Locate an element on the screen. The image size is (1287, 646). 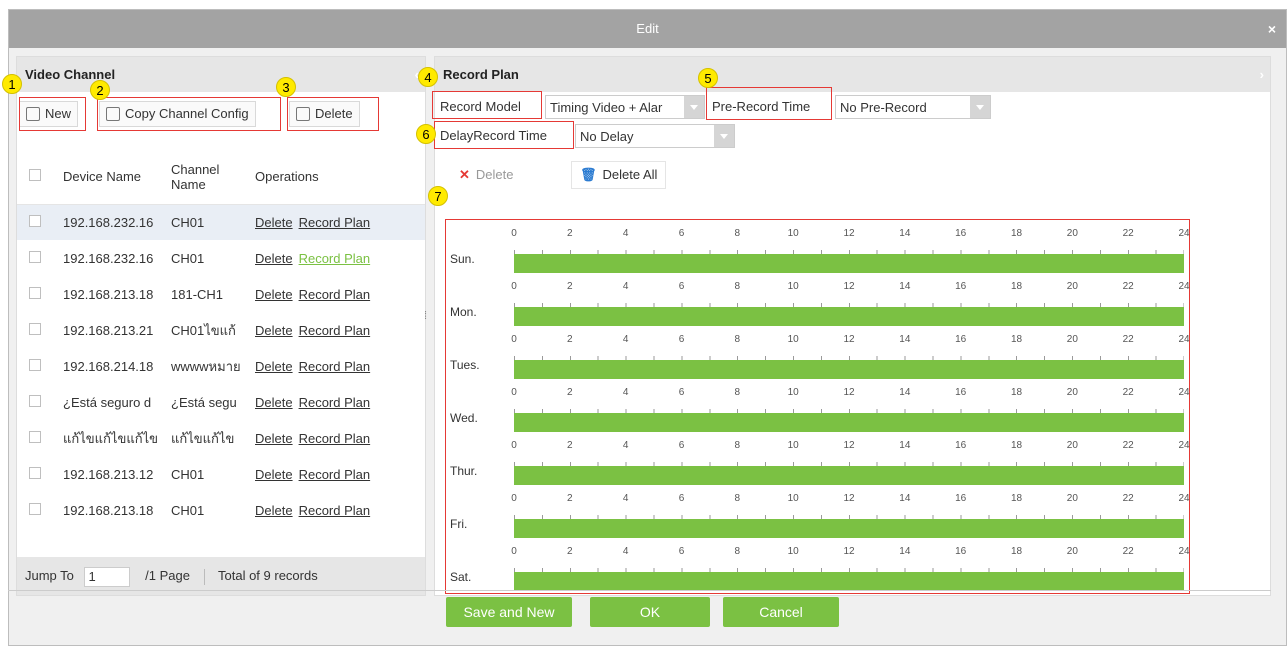
delete-plan-button: ✕ Delete is located at coordinates (486, 175).